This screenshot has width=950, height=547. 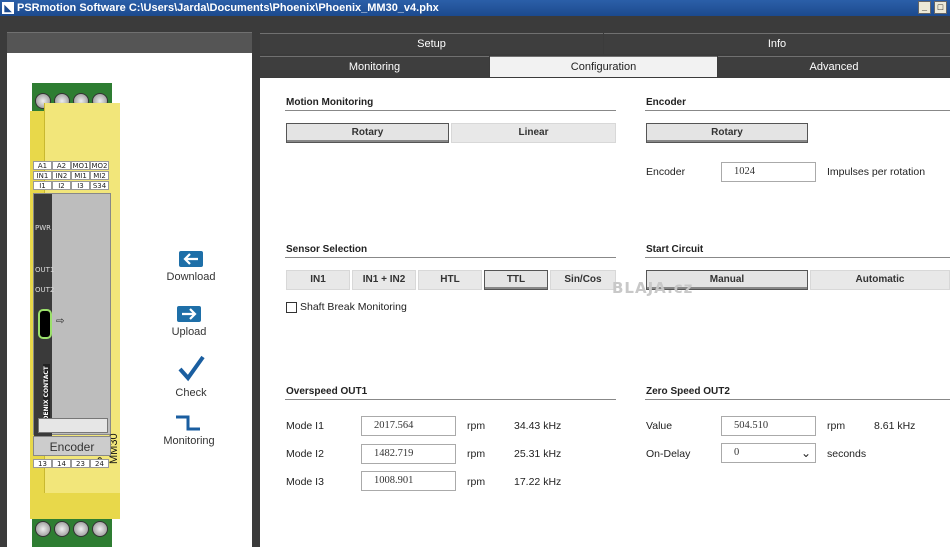 What do you see at coordinates (408, 481) in the screenshot?
I see `mode-i3-input: 1008.901` at bounding box center [408, 481].